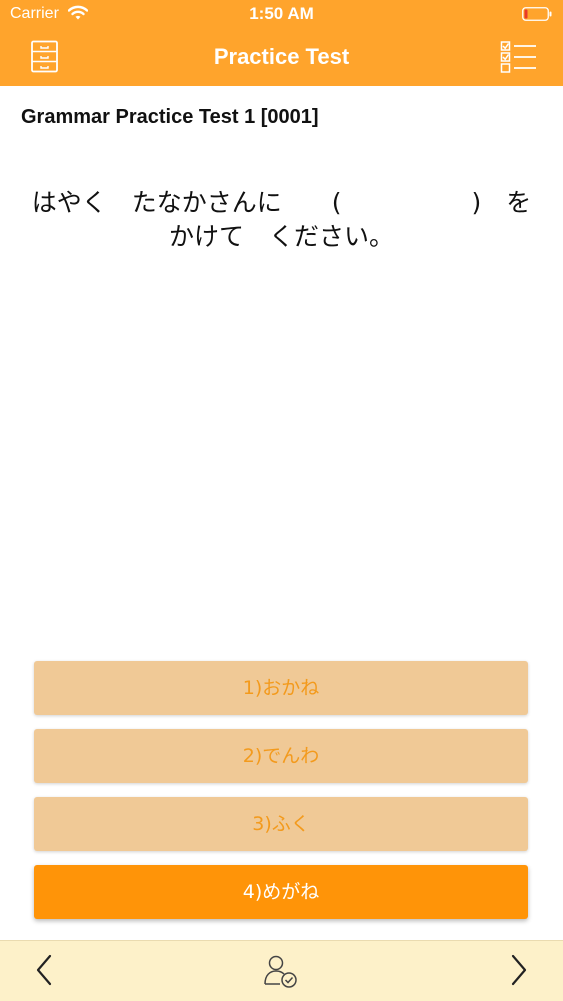 The image size is (563, 1001). Describe the element at coordinates (281, 688) in the screenshot. I see `answer-option-1: 1)おかね` at that location.